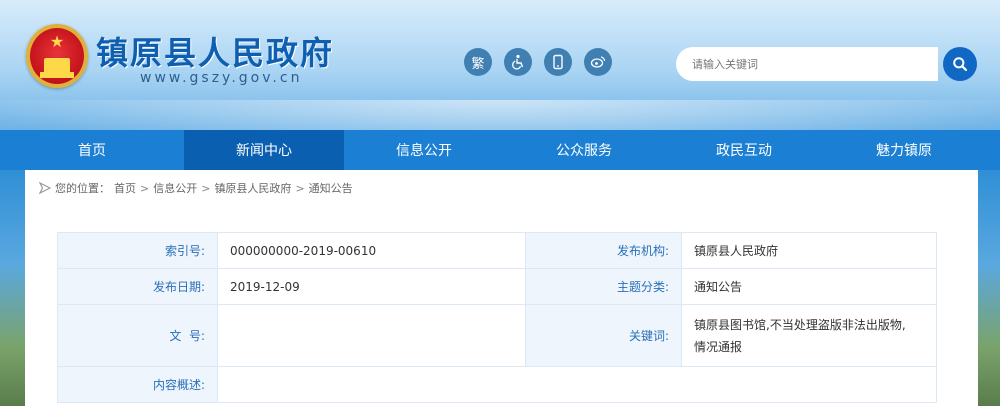 This screenshot has width=1000, height=406. What do you see at coordinates (264, 150) in the screenshot?
I see `nav-item-news: 新闻中心` at bounding box center [264, 150].